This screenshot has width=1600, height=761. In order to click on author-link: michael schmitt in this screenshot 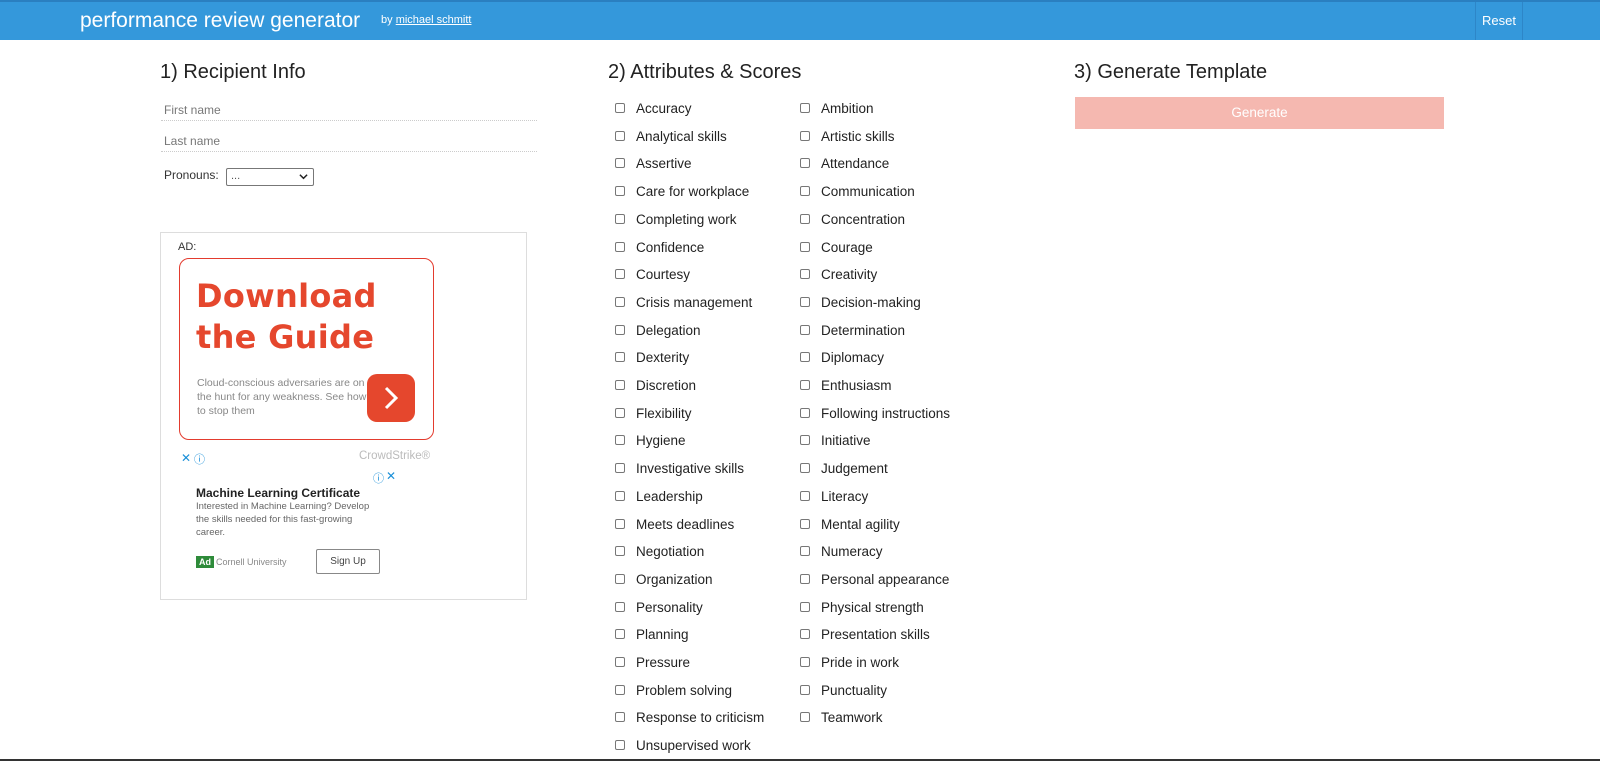, I will do `click(434, 20)`.